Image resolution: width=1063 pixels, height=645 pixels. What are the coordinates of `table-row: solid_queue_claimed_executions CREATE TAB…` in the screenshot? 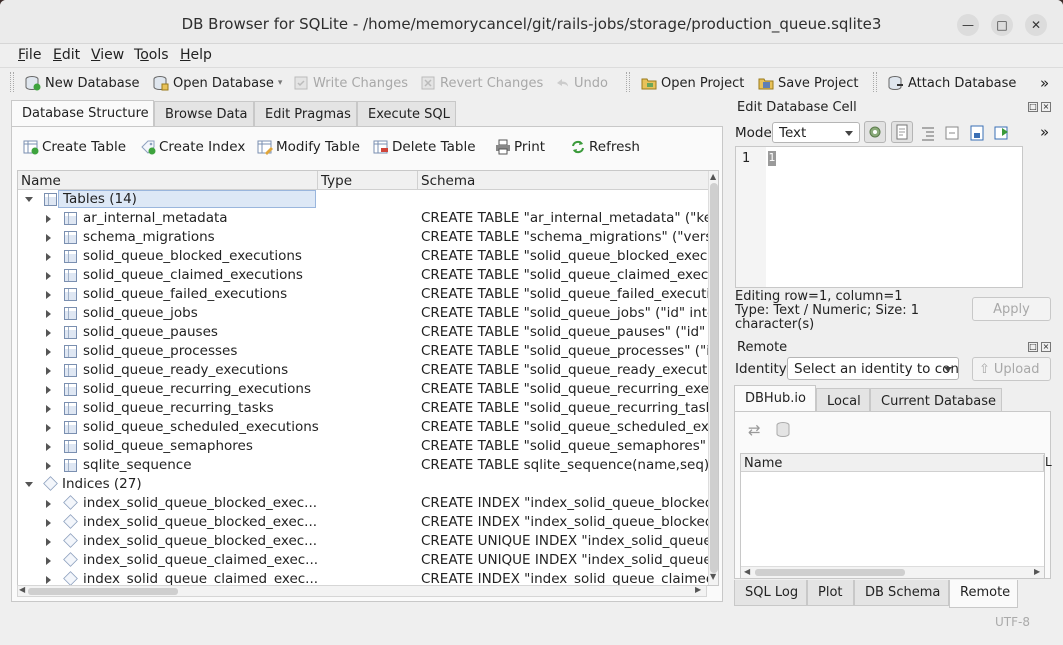 It's located at (363, 275).